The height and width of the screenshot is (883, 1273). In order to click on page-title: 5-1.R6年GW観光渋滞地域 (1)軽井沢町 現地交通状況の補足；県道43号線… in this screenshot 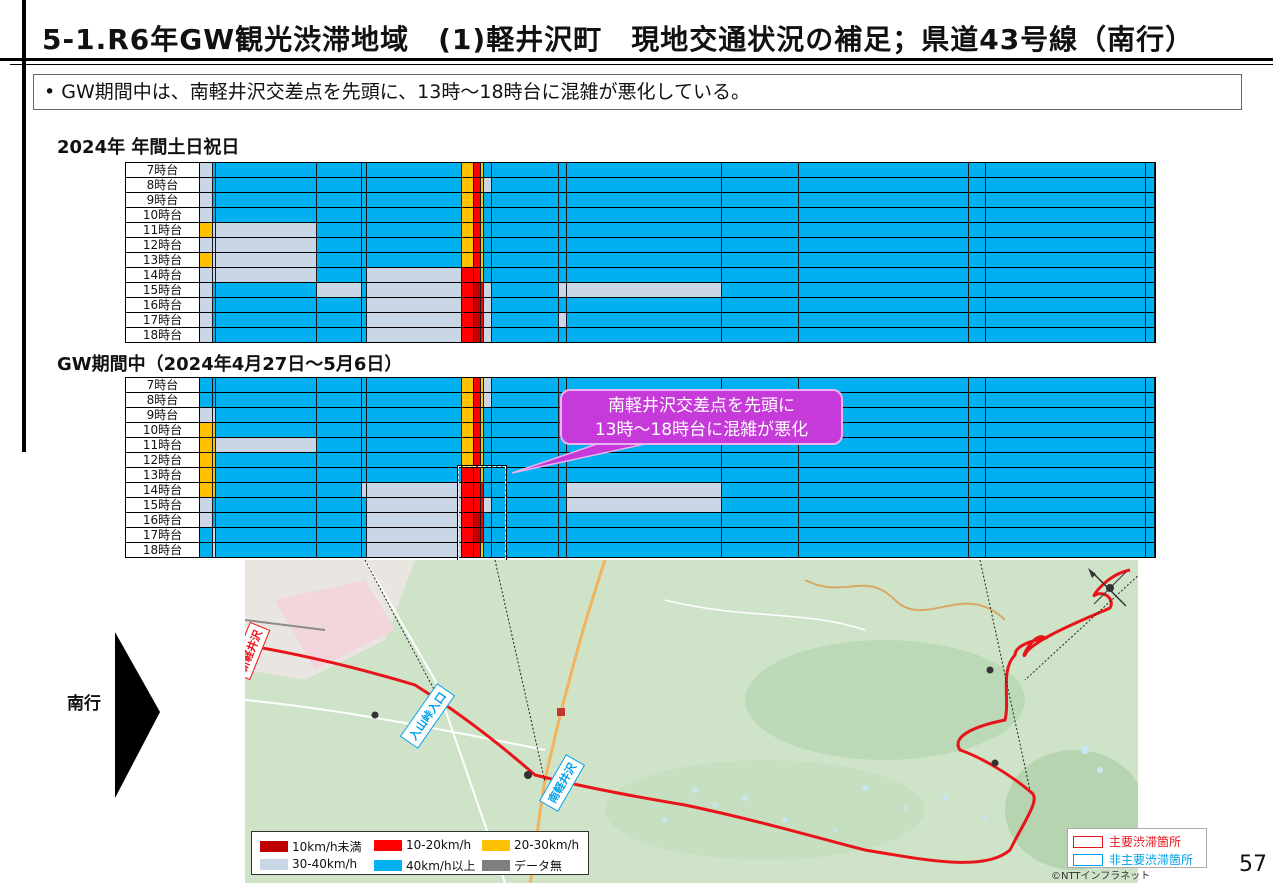, I will do `click(618, 39)`.